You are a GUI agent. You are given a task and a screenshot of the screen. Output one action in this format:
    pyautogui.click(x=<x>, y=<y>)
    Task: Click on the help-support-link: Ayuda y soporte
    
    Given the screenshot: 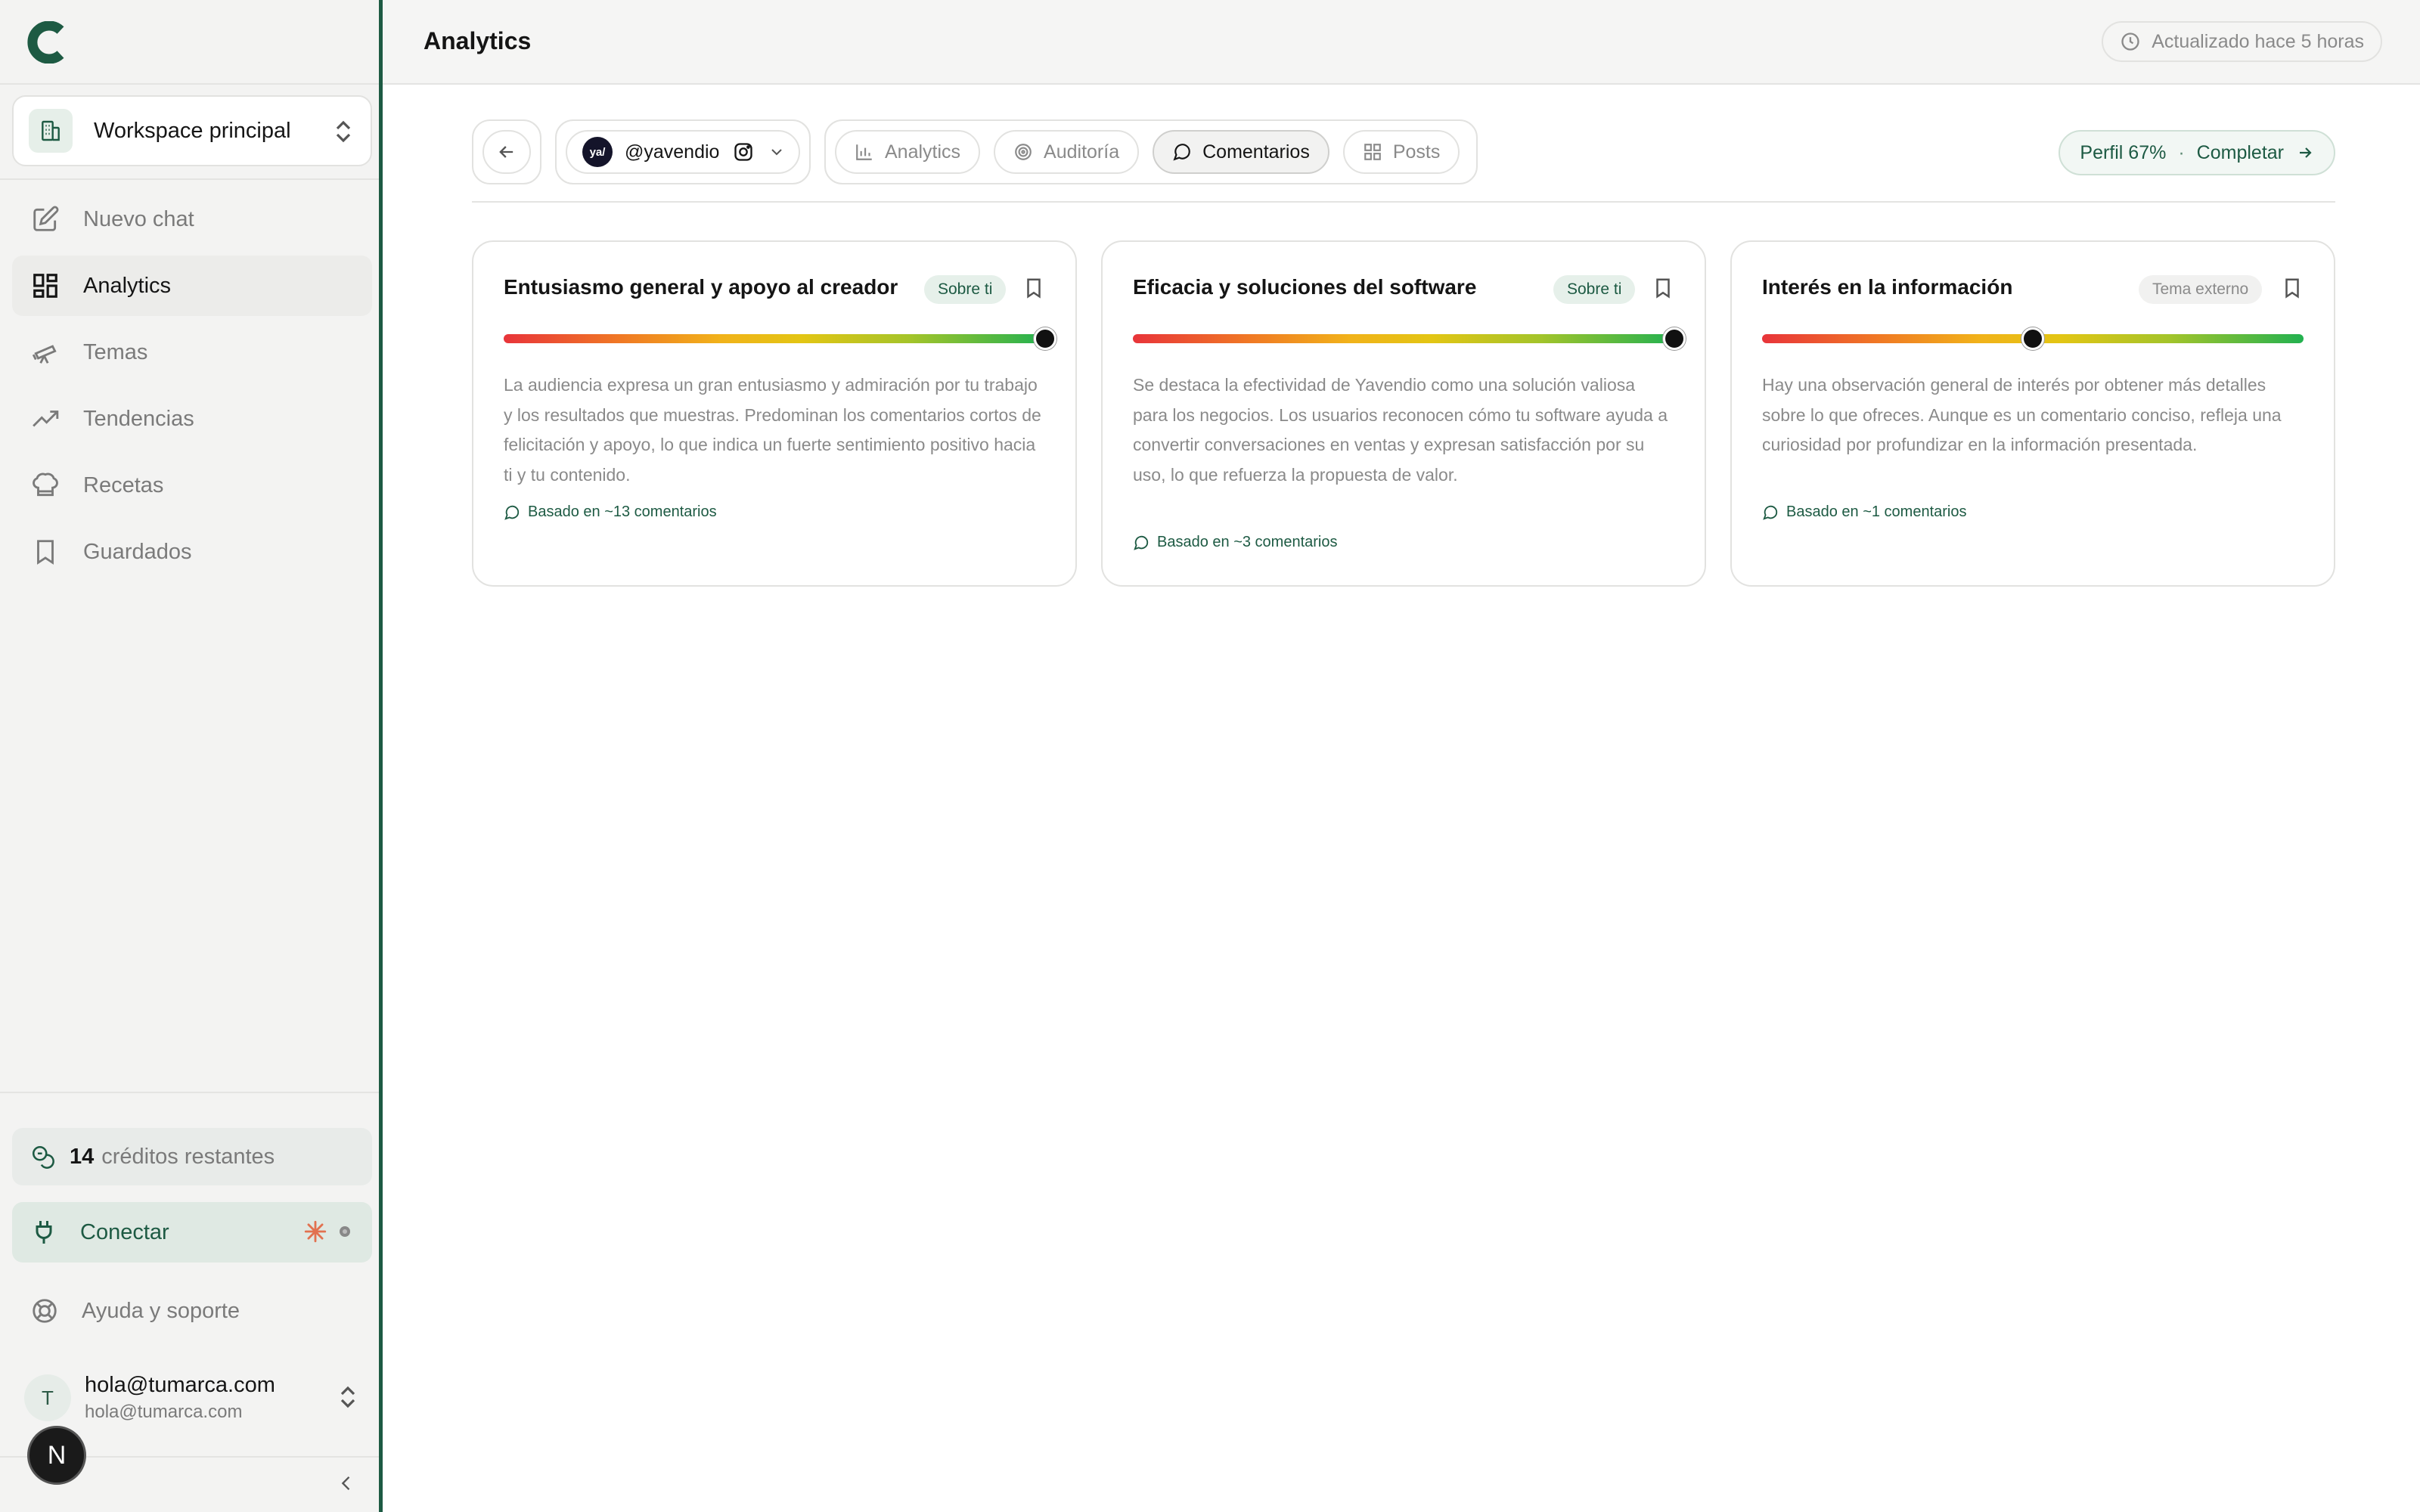 What is the action you would take?
    pyautogui.click(x=192, y=1311)
    